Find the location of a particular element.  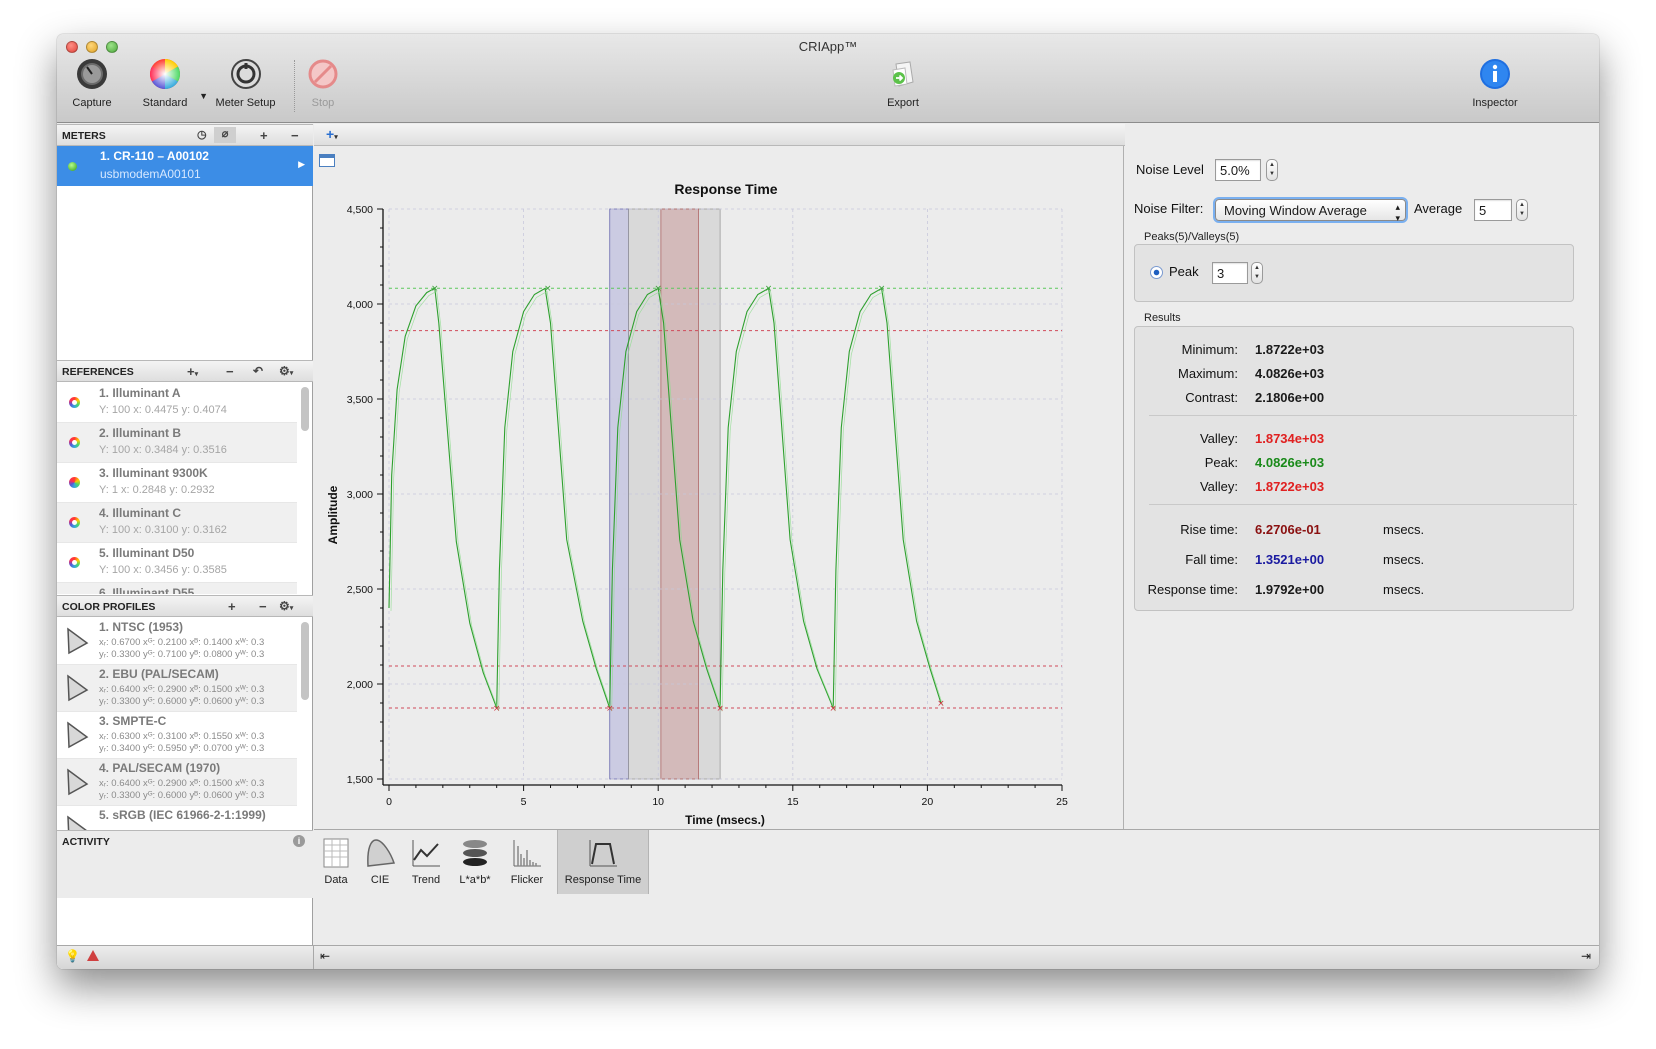

tab-lab: L*a*b* is located at coordinates (475, 862).